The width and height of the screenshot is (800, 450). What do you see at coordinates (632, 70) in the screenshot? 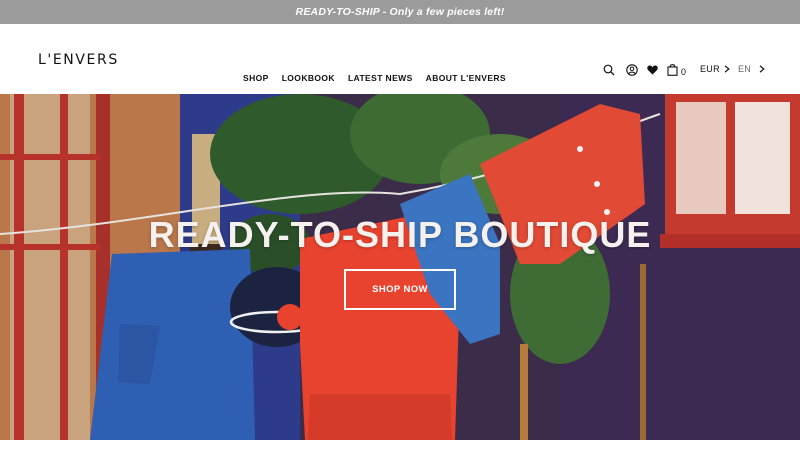
I see `account-icon` at bounding box center [632, 70].